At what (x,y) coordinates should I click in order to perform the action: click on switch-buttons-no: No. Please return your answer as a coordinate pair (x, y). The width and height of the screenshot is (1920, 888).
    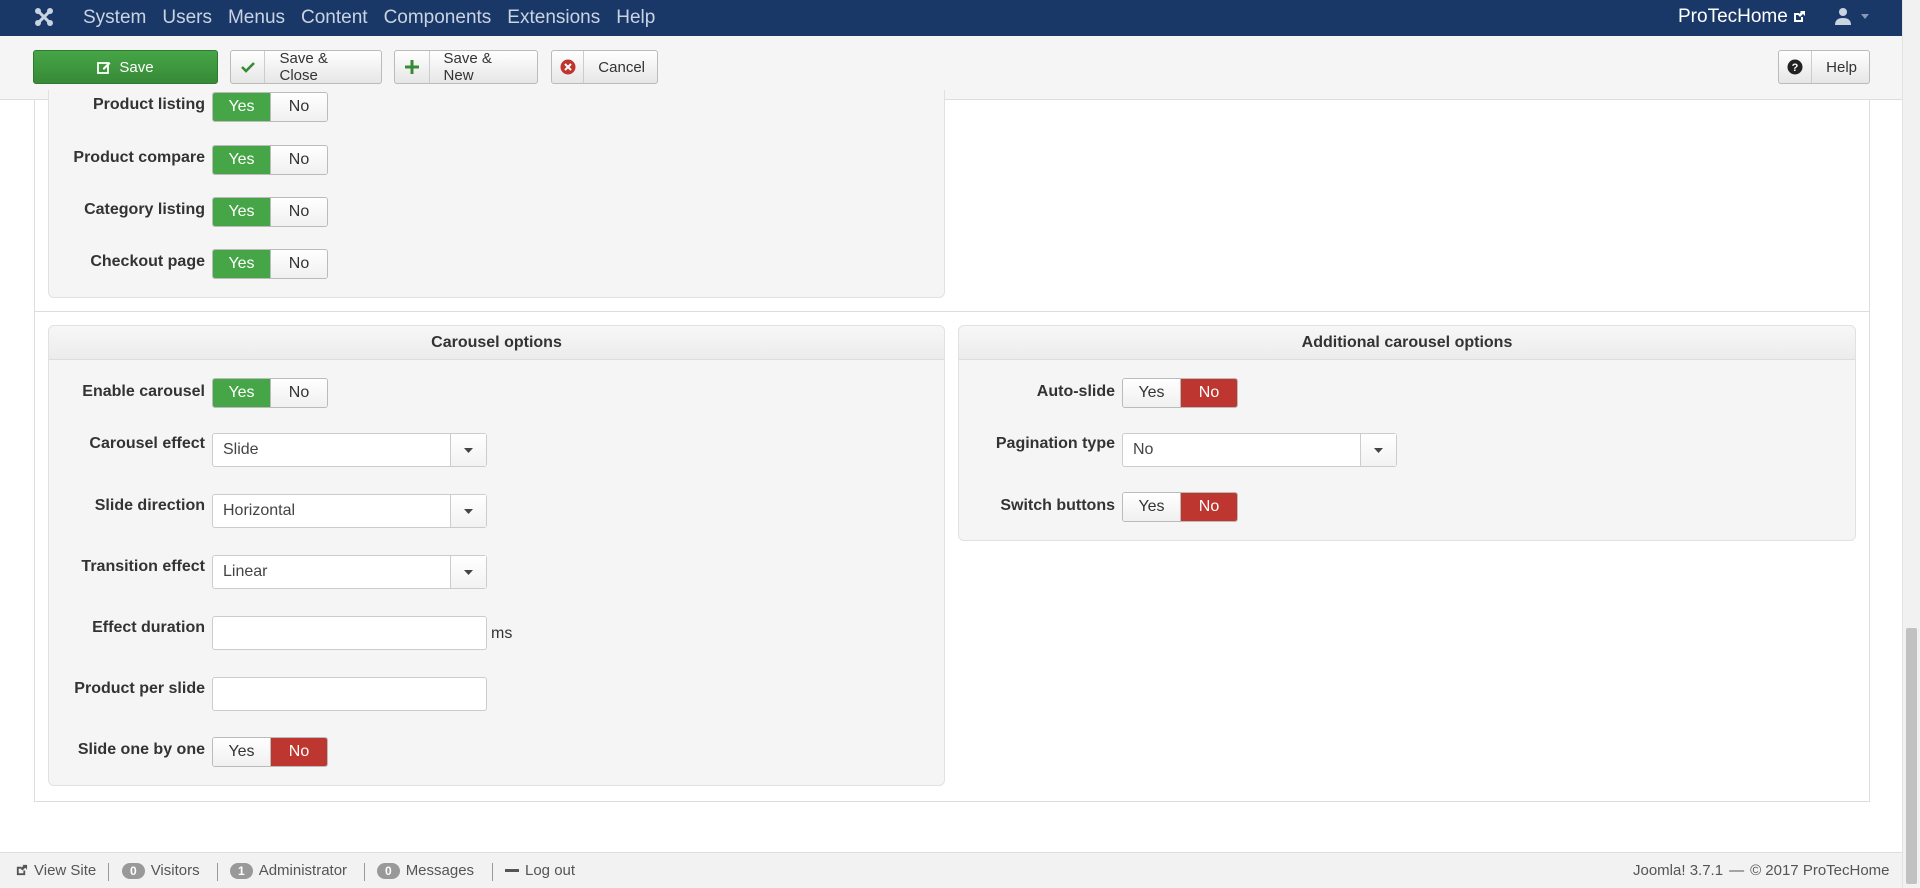
    Looking at the image, I should click on (1208, 507).